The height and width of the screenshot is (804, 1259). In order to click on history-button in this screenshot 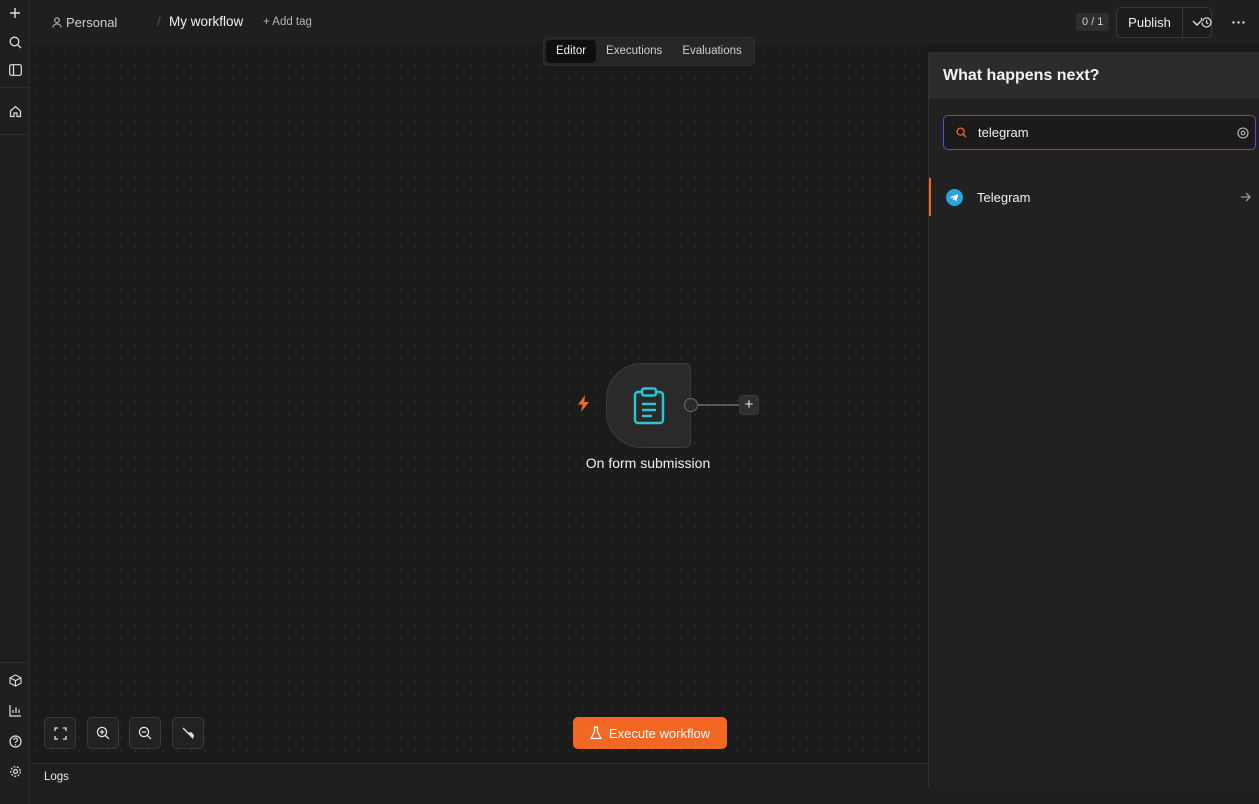, I will do `click(1206, 22)`.